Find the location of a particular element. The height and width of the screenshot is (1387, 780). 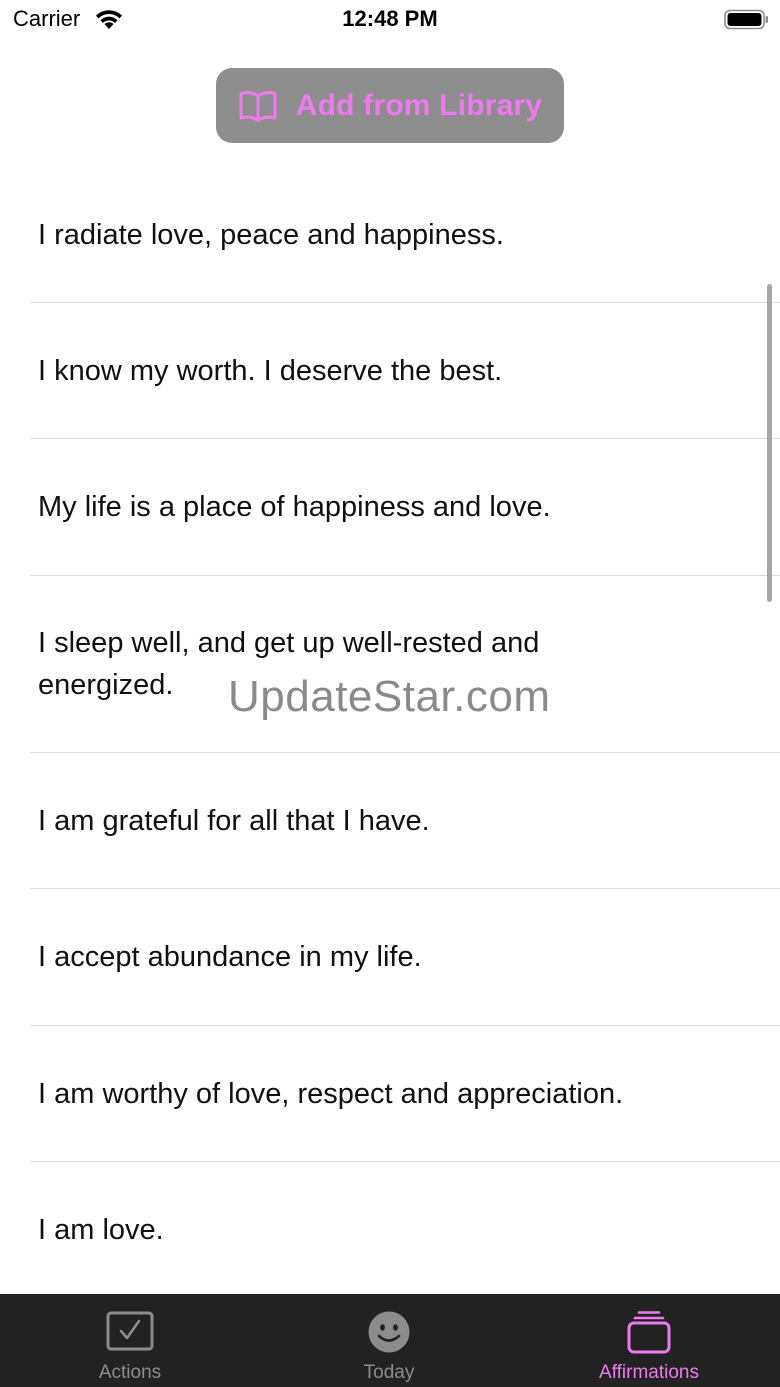

clock: 12:48 PM is located at coordinates (390, 18).